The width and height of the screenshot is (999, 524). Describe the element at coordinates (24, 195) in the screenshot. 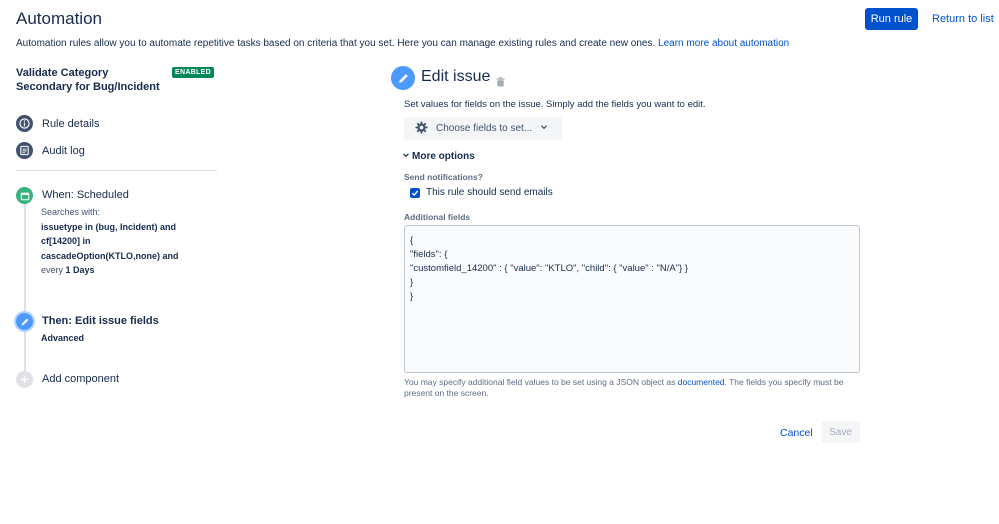

I see `schedule-trigger-icon` at that location.